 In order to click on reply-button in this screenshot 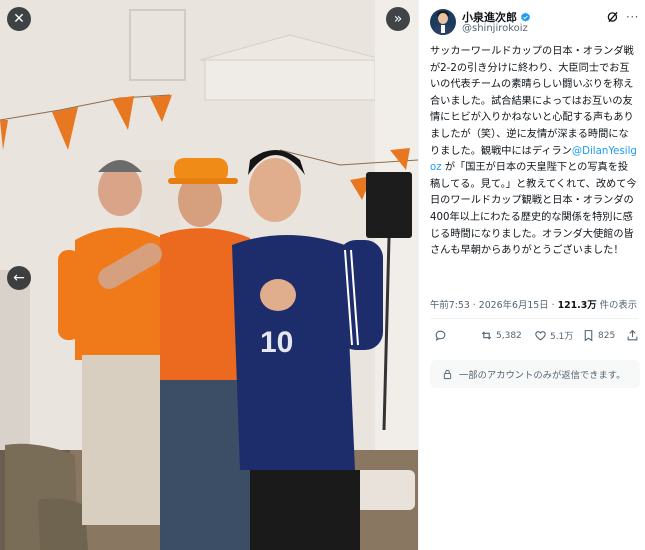, I will do `click(442, 335)`.